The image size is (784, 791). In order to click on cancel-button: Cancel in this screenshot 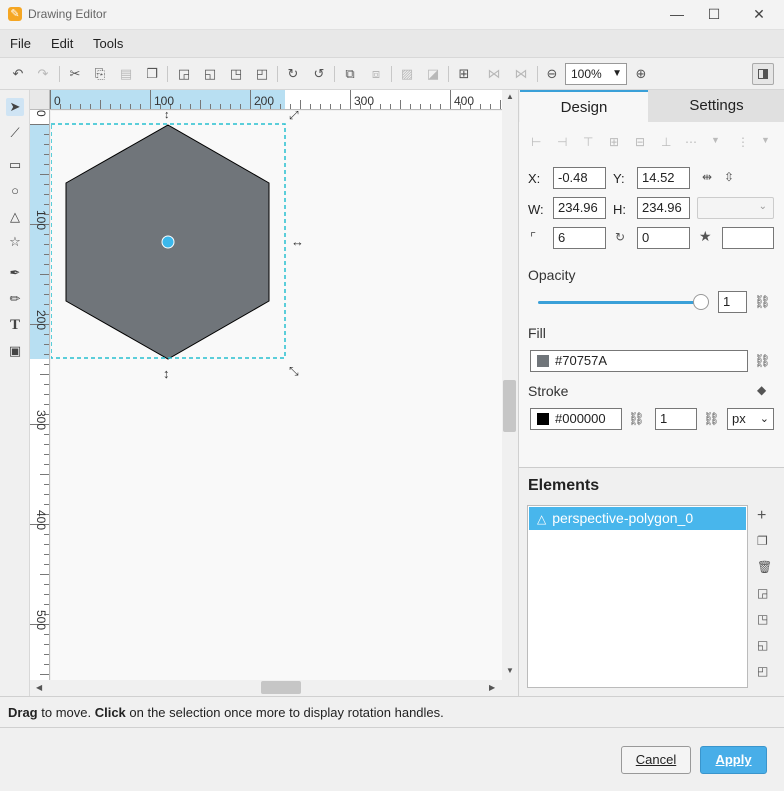, I will do `click(656, 760)`.